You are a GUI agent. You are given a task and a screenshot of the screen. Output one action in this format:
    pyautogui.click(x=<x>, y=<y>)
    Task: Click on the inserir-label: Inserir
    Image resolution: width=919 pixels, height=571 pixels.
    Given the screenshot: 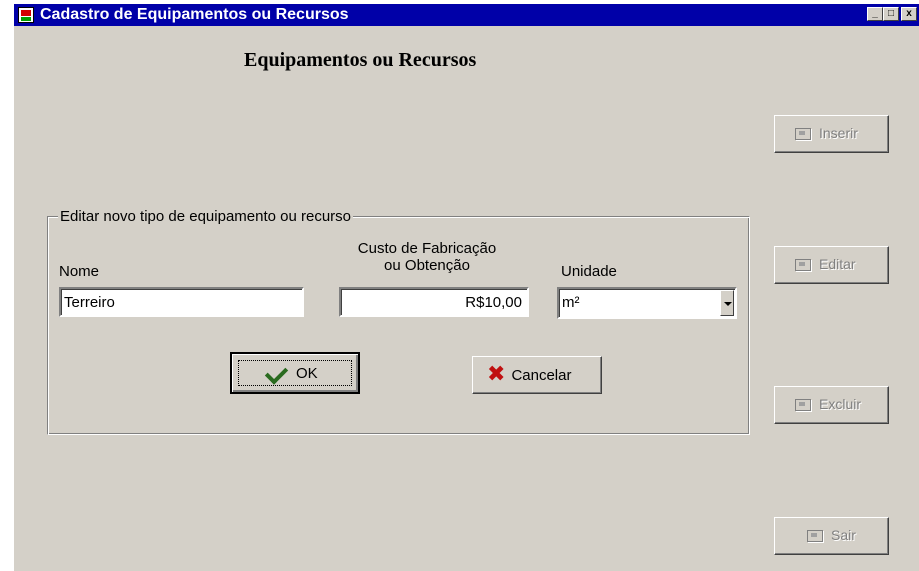 What is the action you would take?
    pyautogui.click(x=838, y=133)
    